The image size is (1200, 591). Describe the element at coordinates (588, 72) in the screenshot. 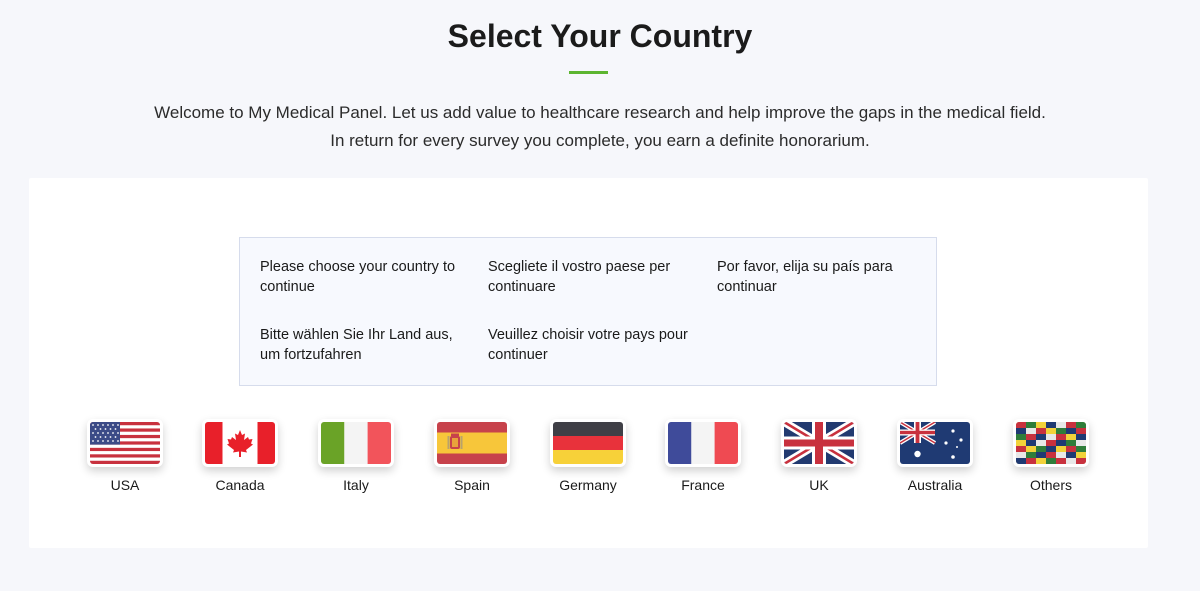

I see `title-underline` at that location.